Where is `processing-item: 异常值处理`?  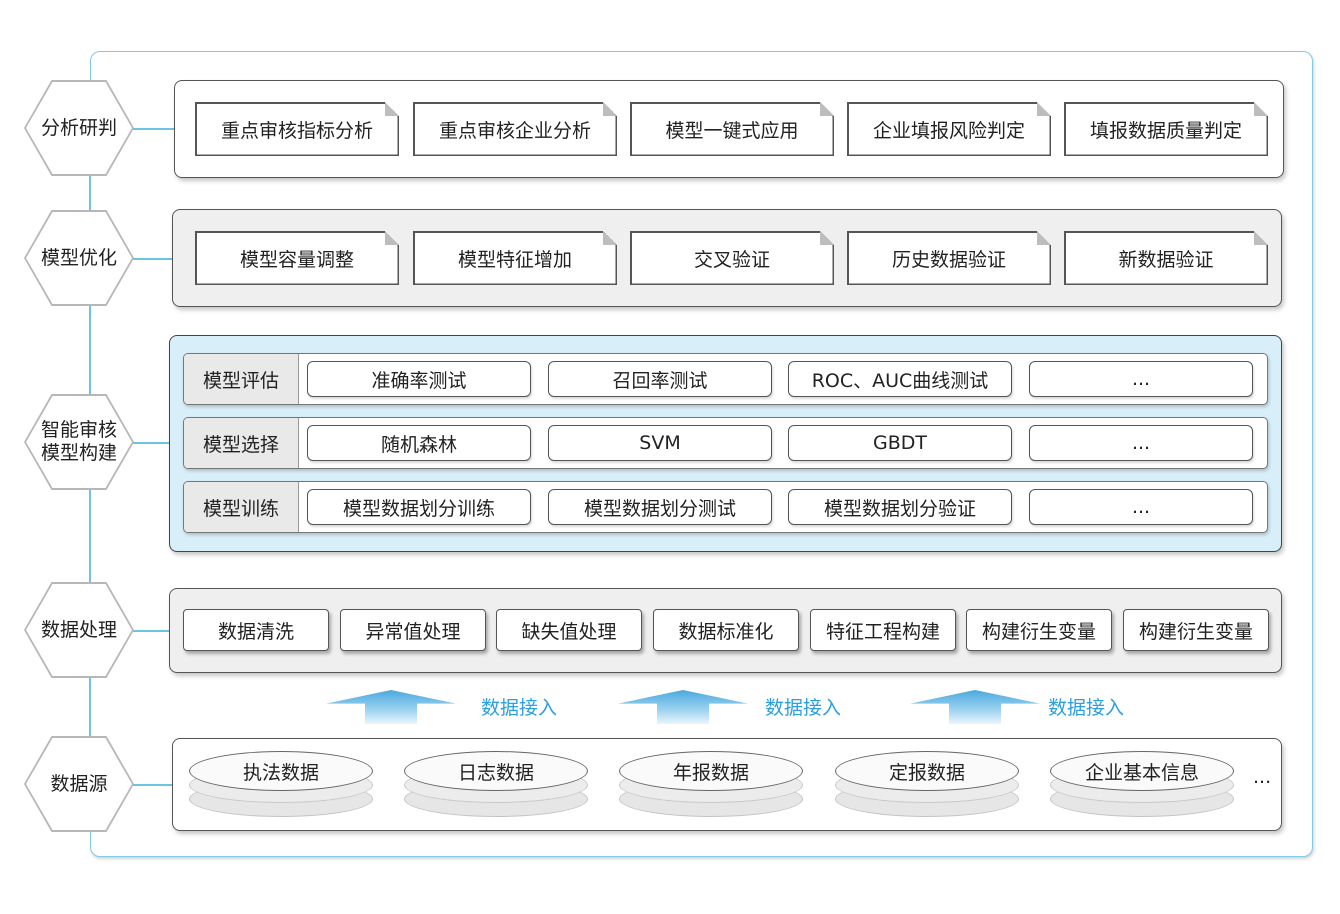
processing-item: 异常值处理 is located at coordinates (413, 630).